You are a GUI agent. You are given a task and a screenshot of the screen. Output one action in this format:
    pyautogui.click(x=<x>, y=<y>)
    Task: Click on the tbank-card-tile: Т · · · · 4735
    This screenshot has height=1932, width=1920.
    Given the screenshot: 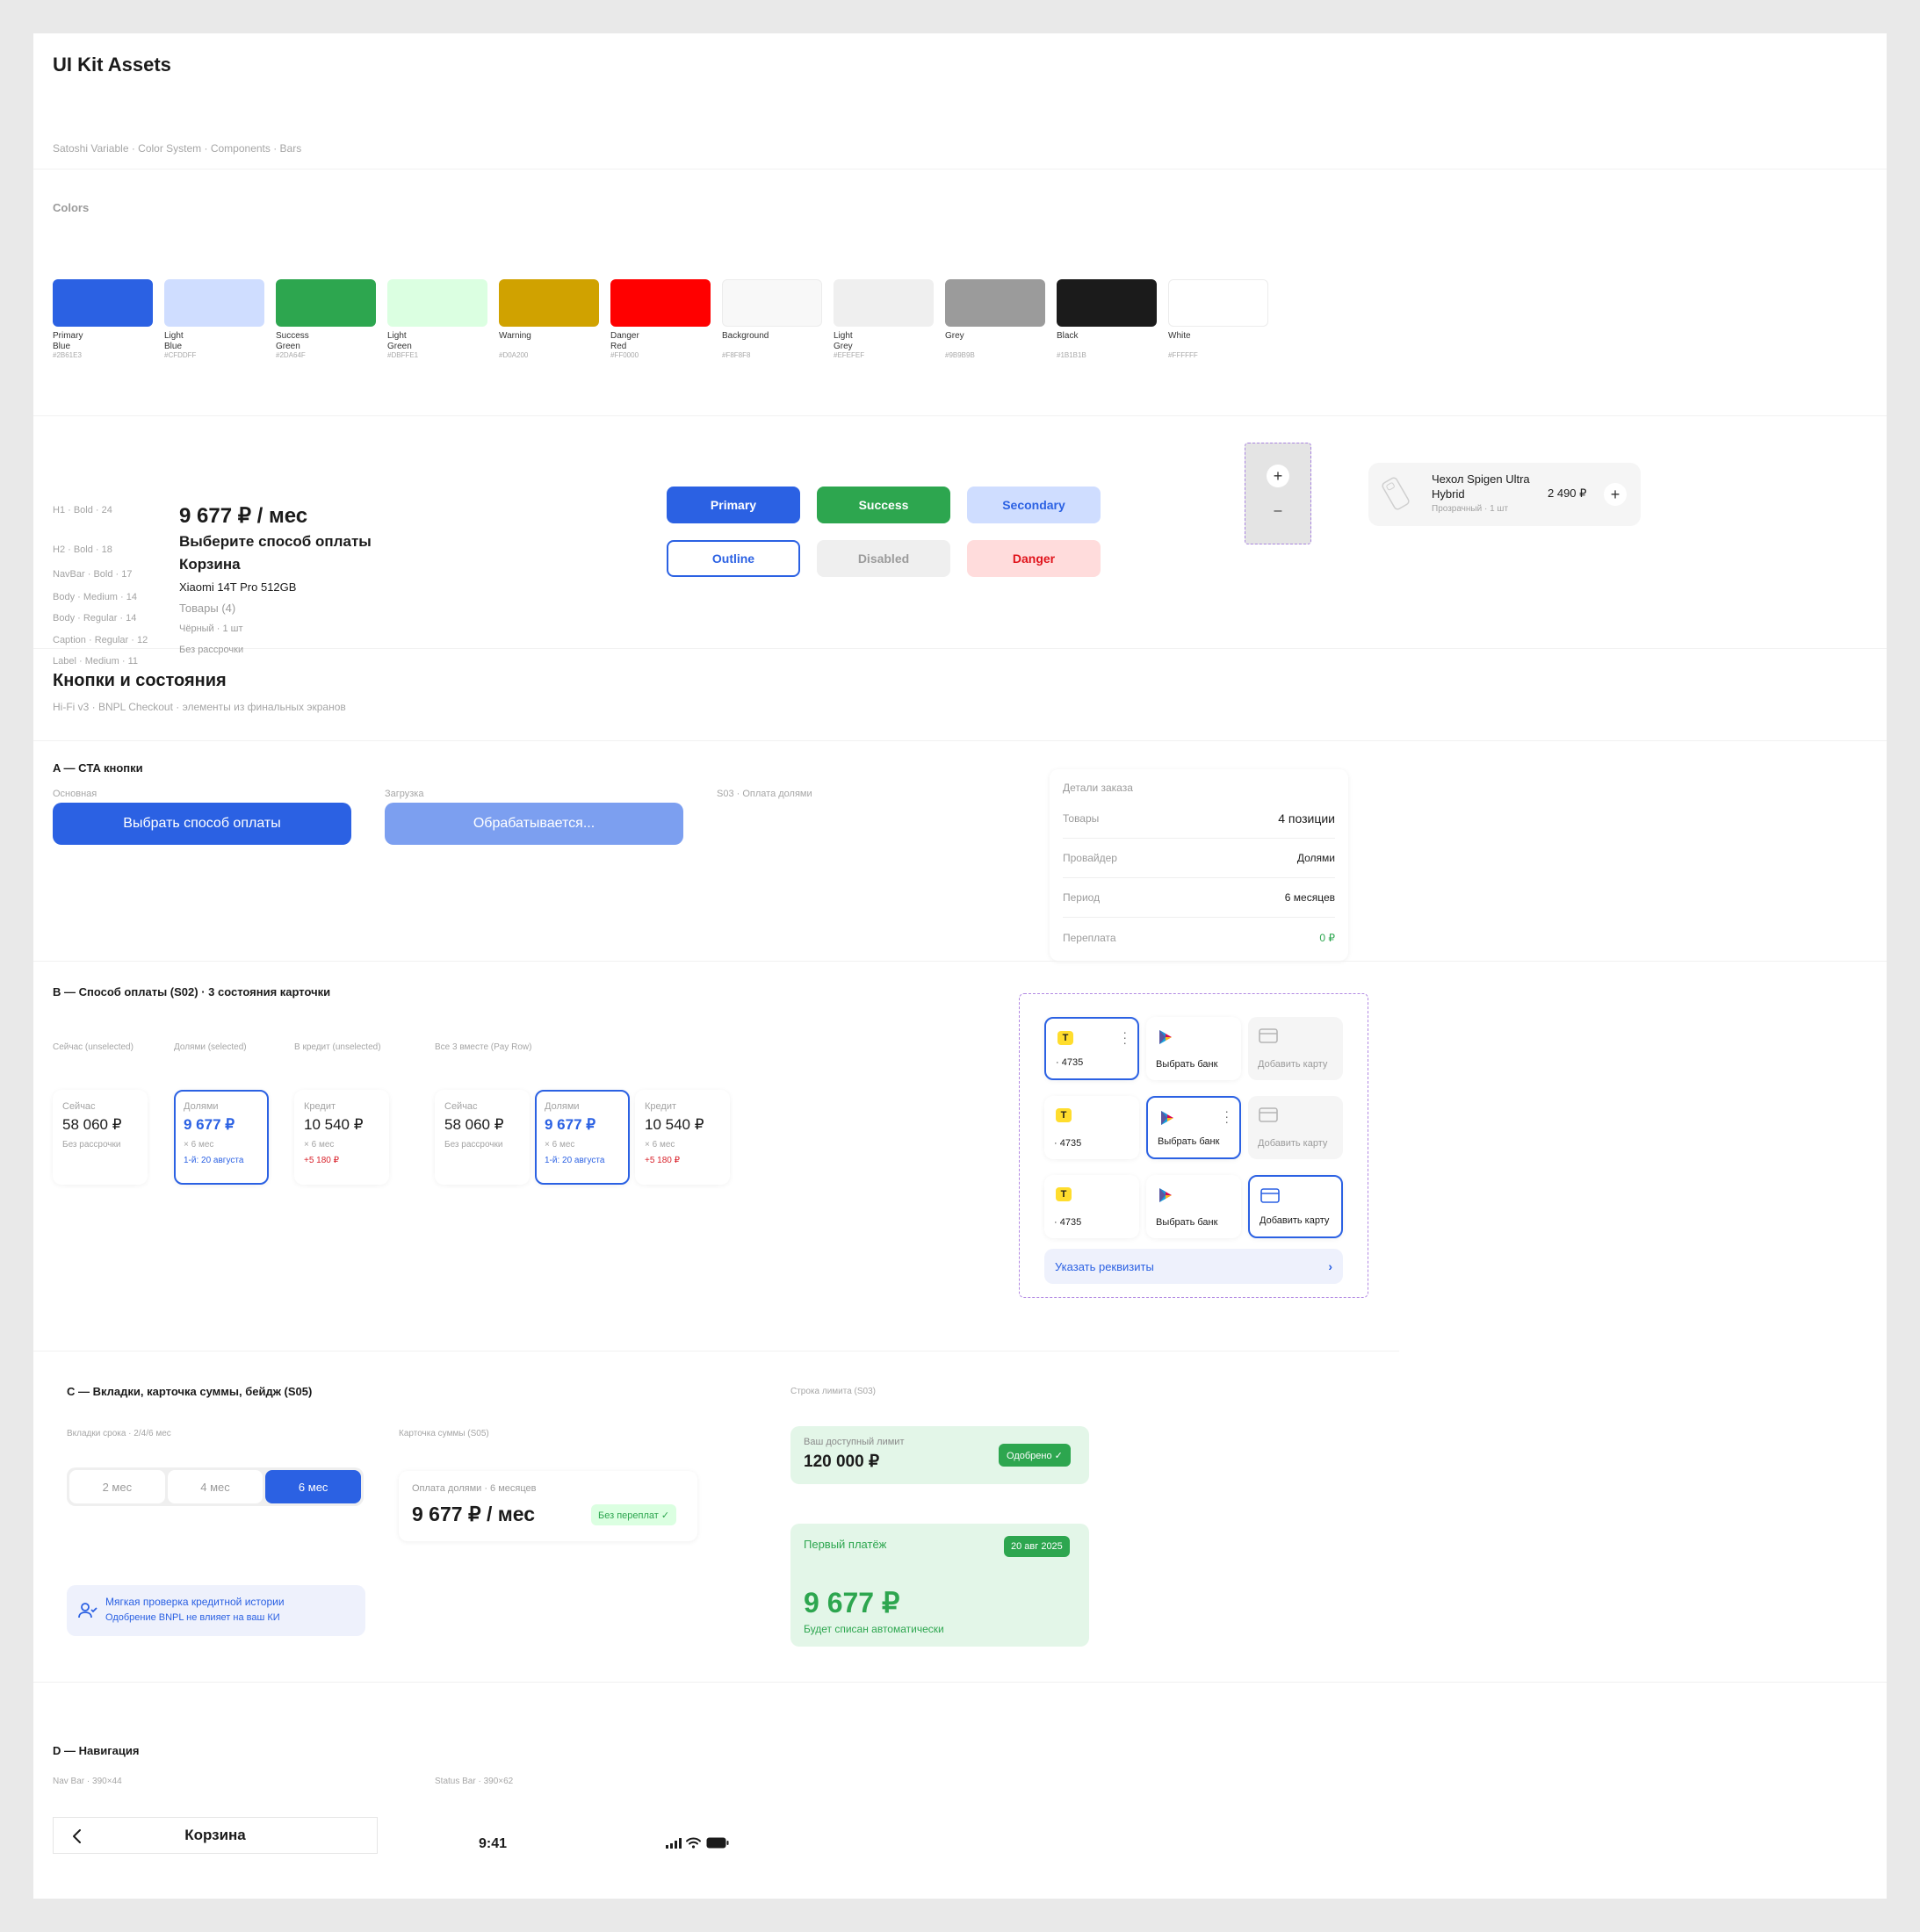 What is the action you would take?
    pyautogui.click(x=1091, y=1049)
    